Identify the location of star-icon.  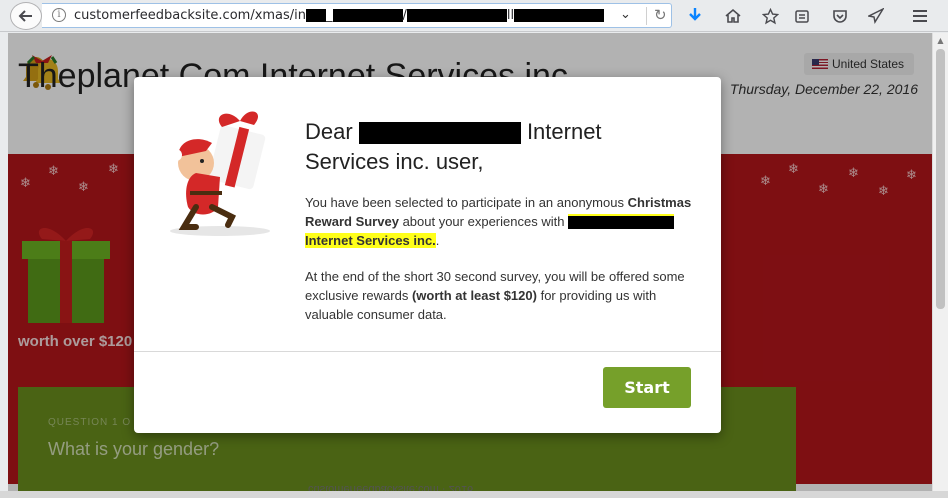
(770, 16).